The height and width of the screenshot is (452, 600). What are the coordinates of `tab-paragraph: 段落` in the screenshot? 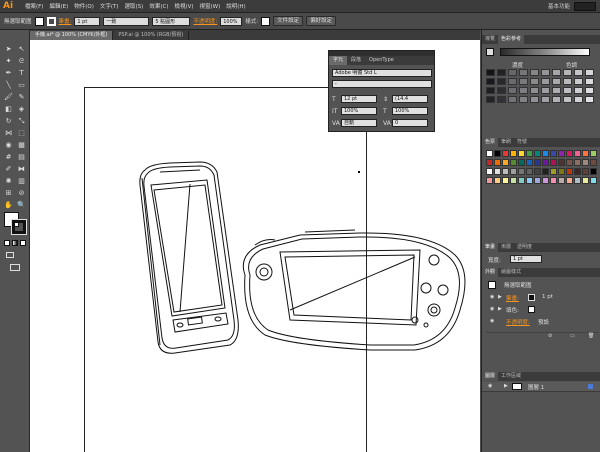 It's located at (356, 60).